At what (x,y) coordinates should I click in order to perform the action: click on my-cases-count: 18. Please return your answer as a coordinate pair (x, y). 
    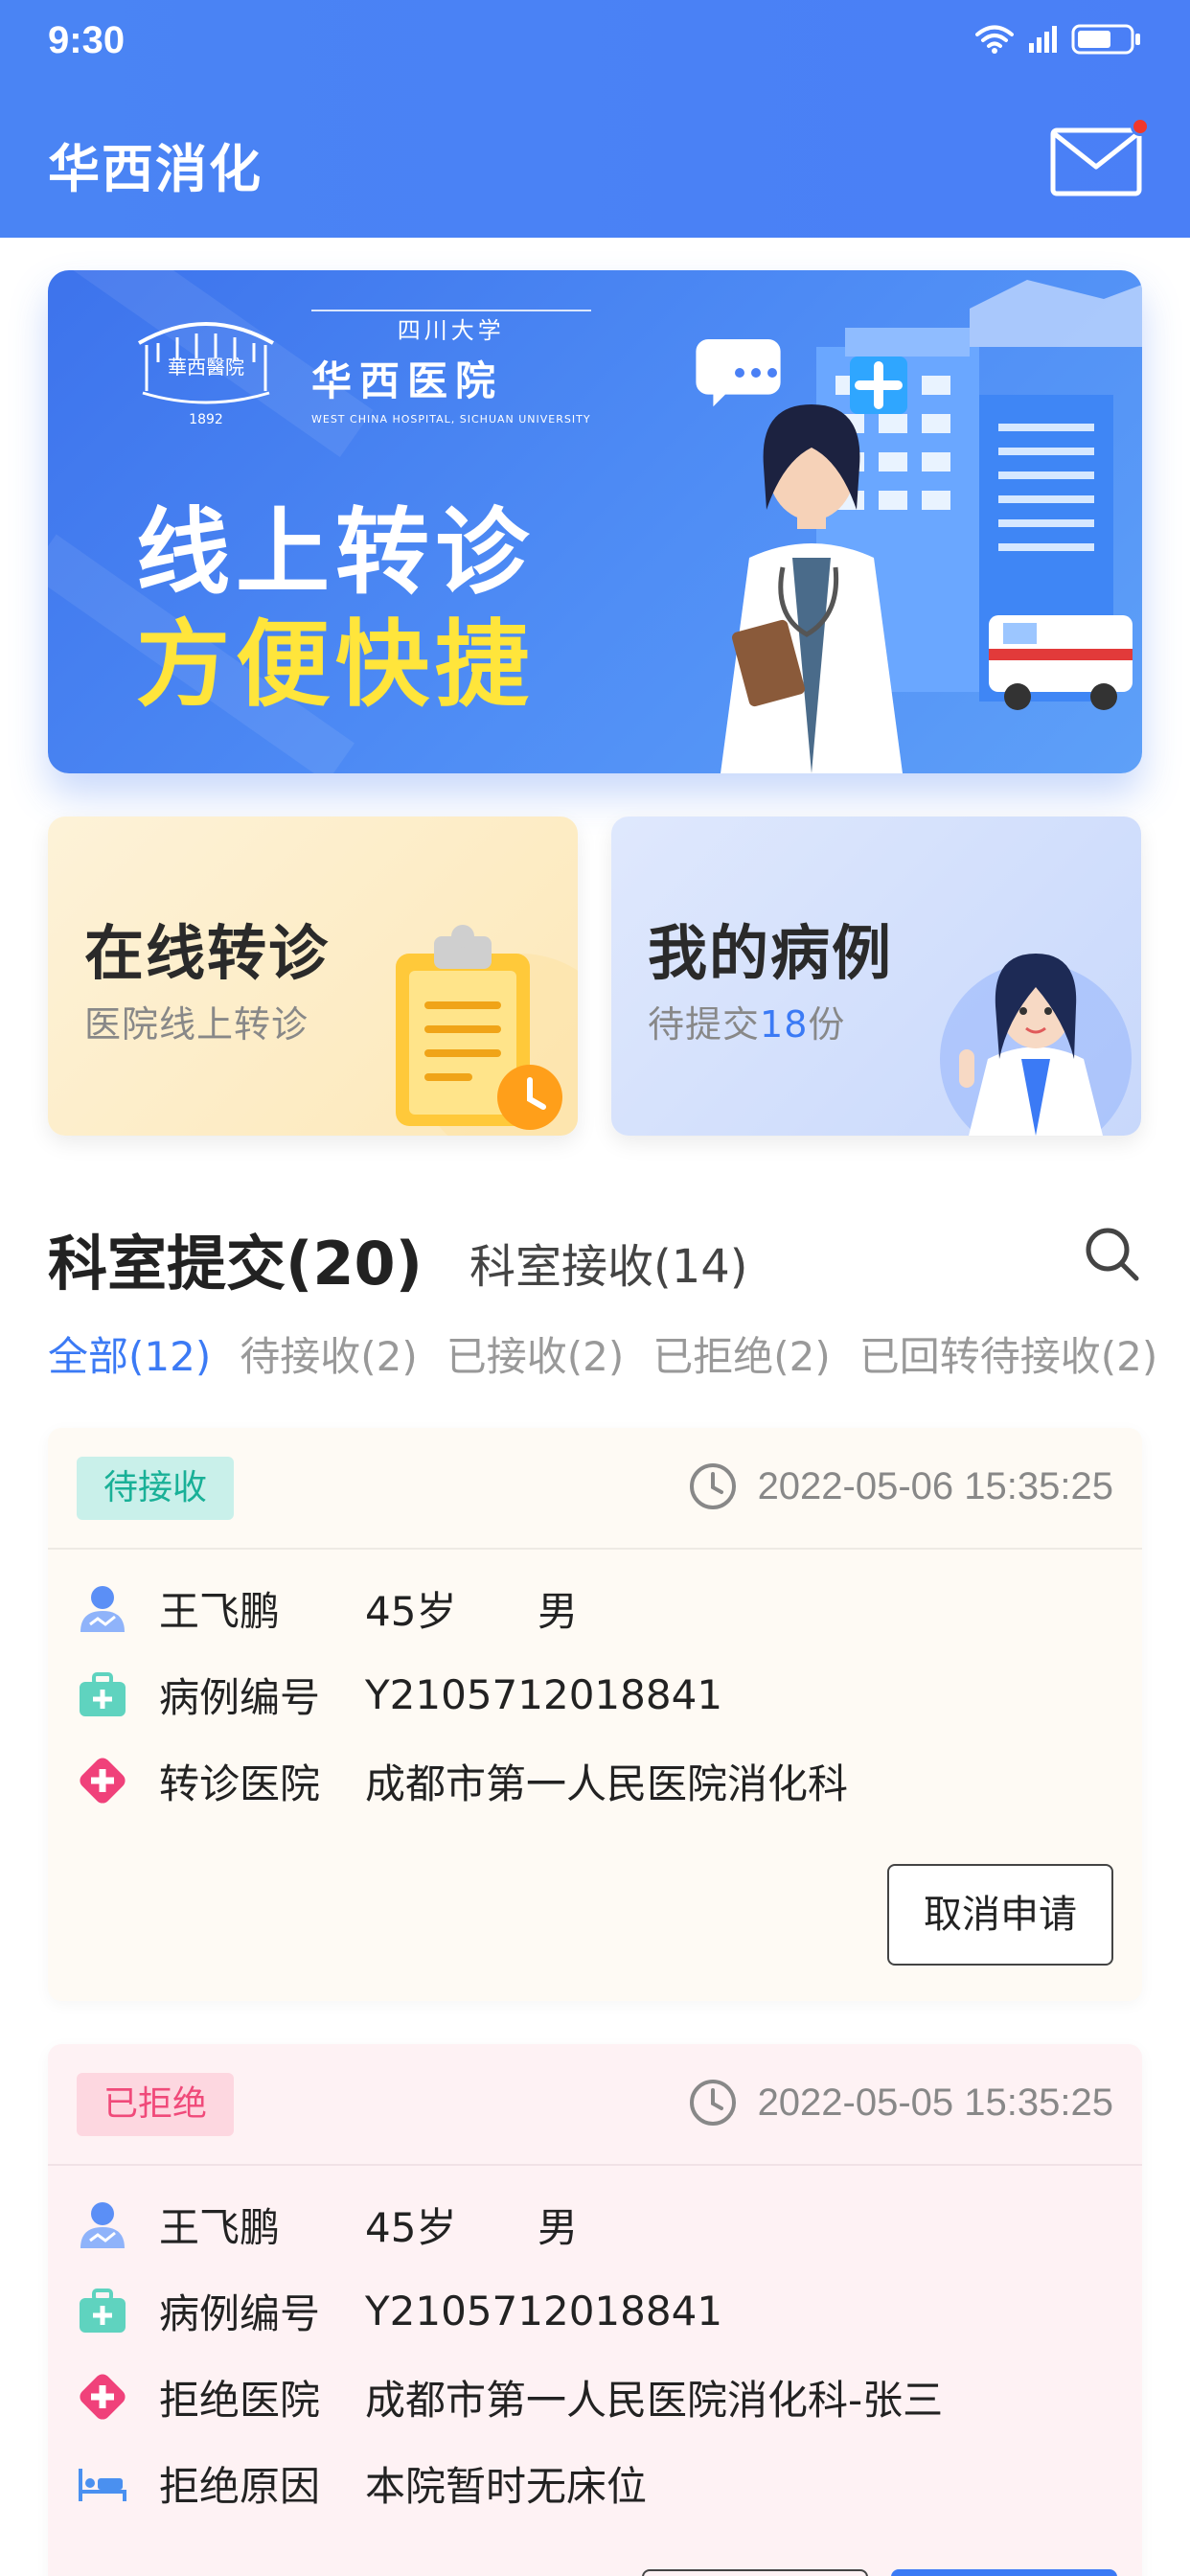
    Looking at the image, I should click on (785, 1024).